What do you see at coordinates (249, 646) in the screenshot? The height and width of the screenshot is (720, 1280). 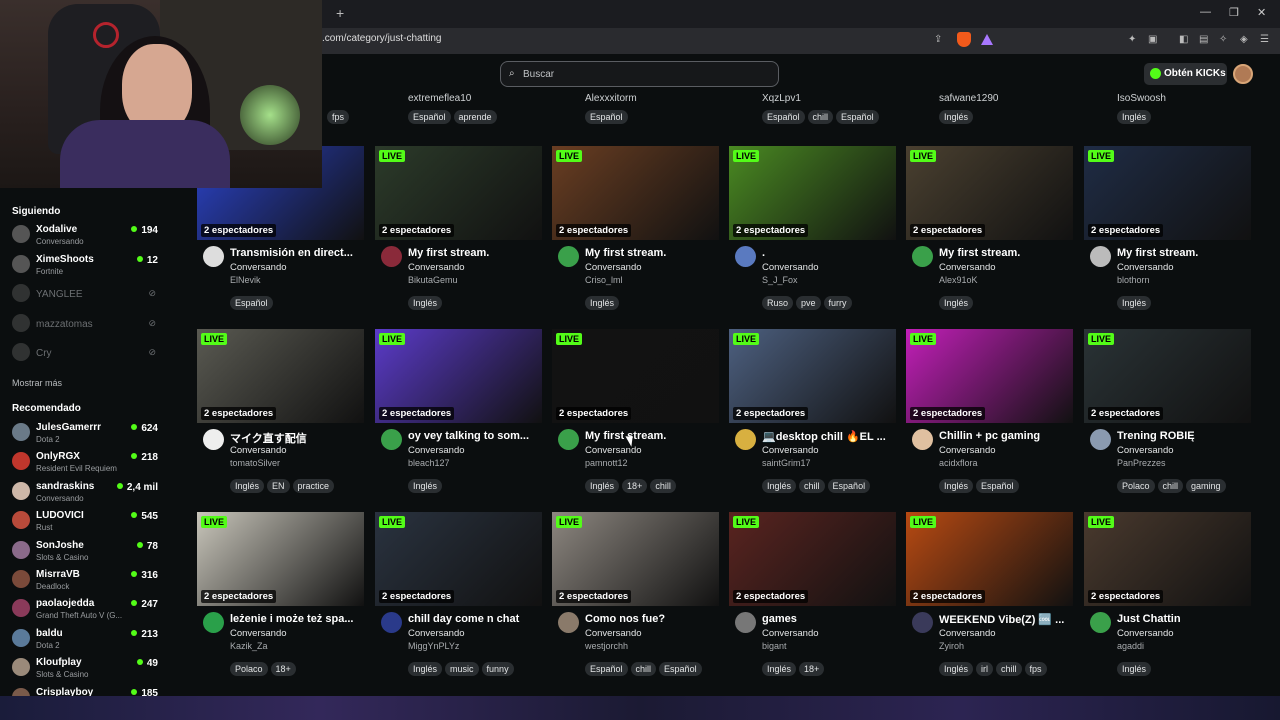 I see `channel-username: Kazik_Za` at bounding box center [249, 646].